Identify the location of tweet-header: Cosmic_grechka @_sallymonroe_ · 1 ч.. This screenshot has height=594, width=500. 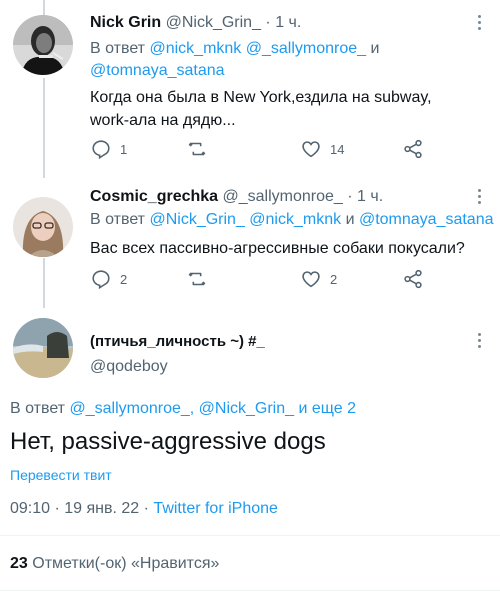
(236, 197).